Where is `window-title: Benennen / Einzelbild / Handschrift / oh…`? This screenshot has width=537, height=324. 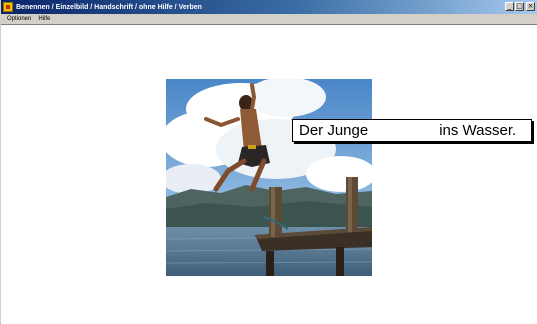
window-title: Benennen / Einzelbild / Handschrift / oh… is located at coordinates (109, 7).